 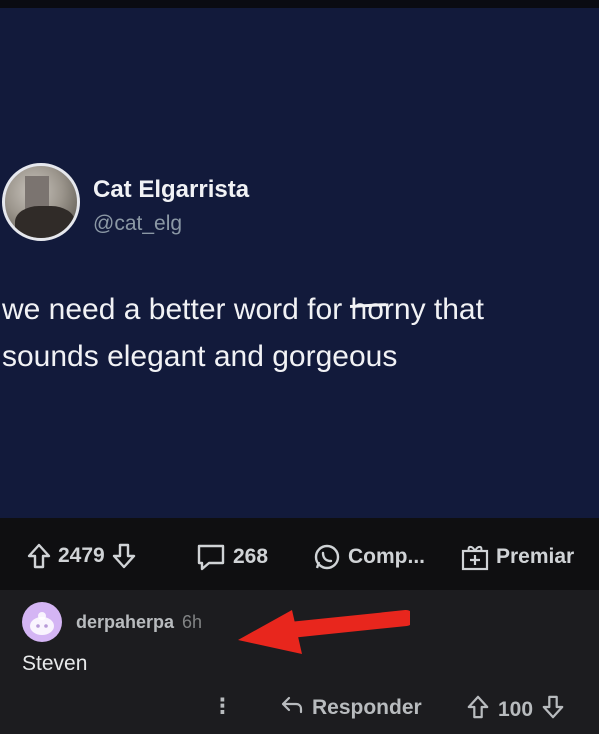 I want to click on comments-button: 268, so click(x=231, y=557).